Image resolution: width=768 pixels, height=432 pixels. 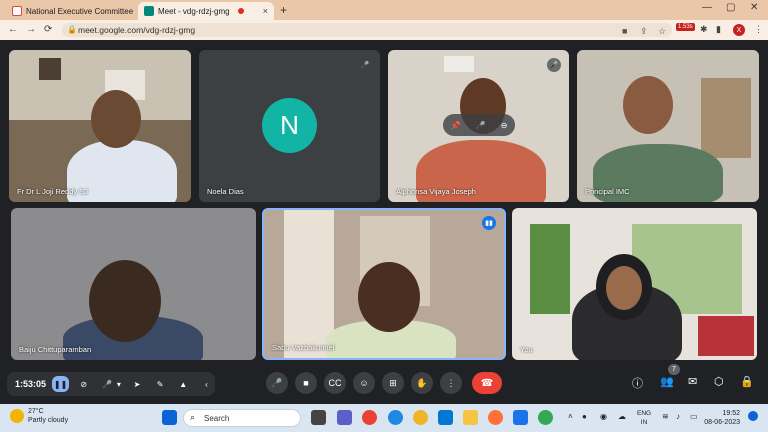 I want to click on people-icon: 👥, so click(x=667, y=381).